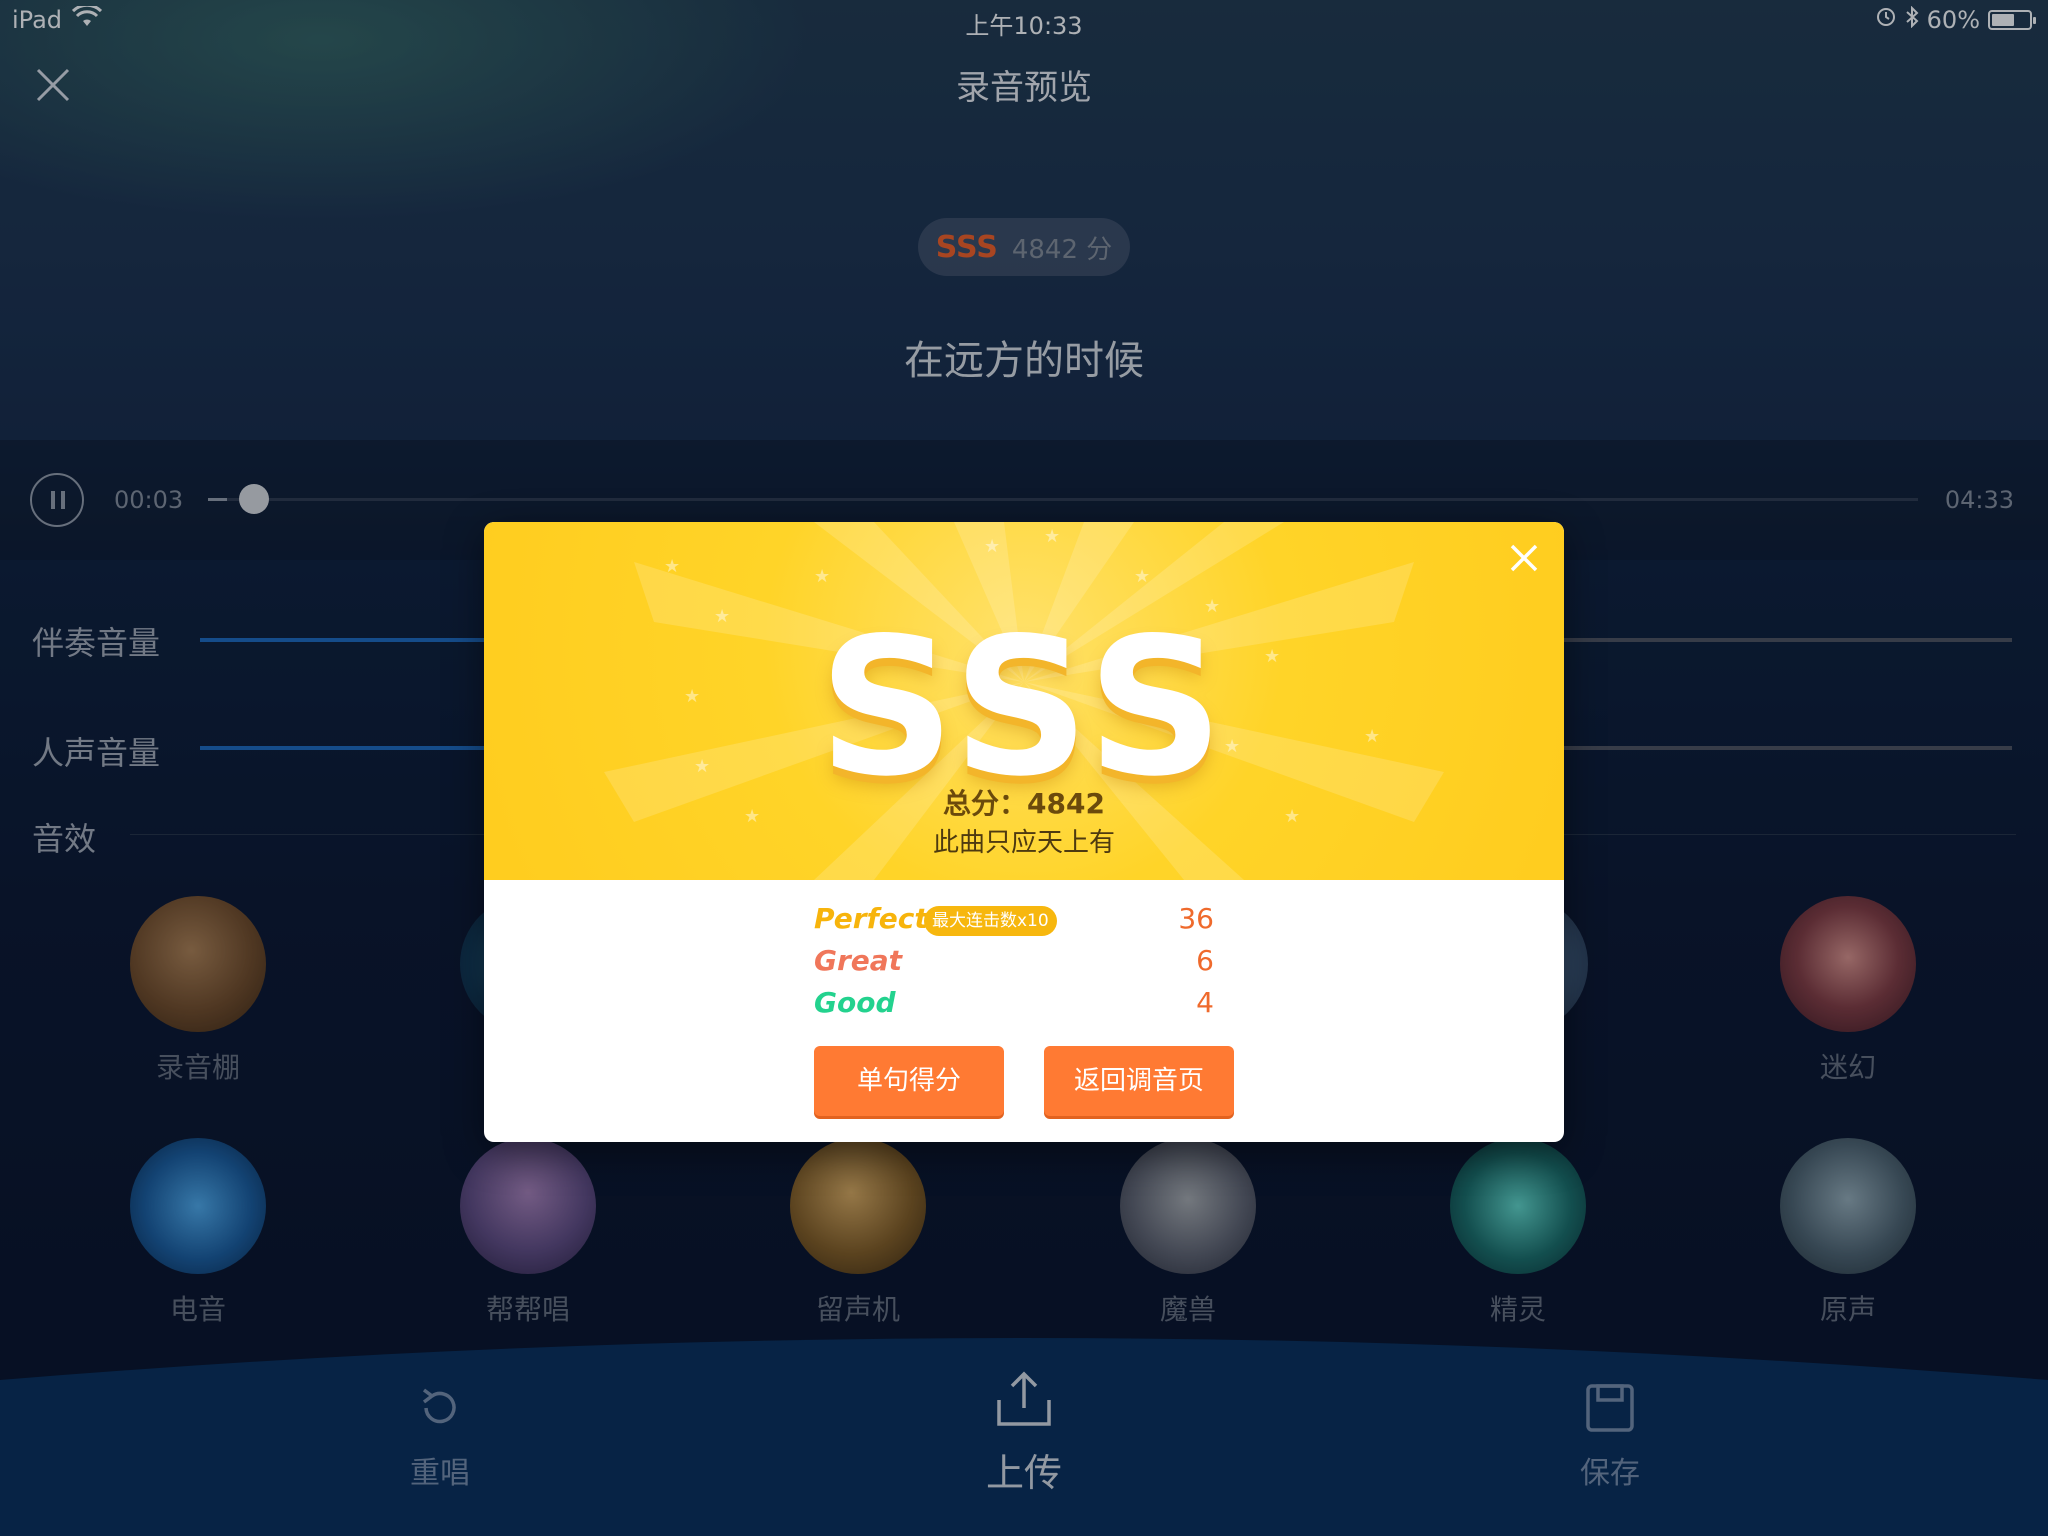 This screenshot has height=1536, width=2048. I want to click on stat-label: Good, so click(855, 1002).